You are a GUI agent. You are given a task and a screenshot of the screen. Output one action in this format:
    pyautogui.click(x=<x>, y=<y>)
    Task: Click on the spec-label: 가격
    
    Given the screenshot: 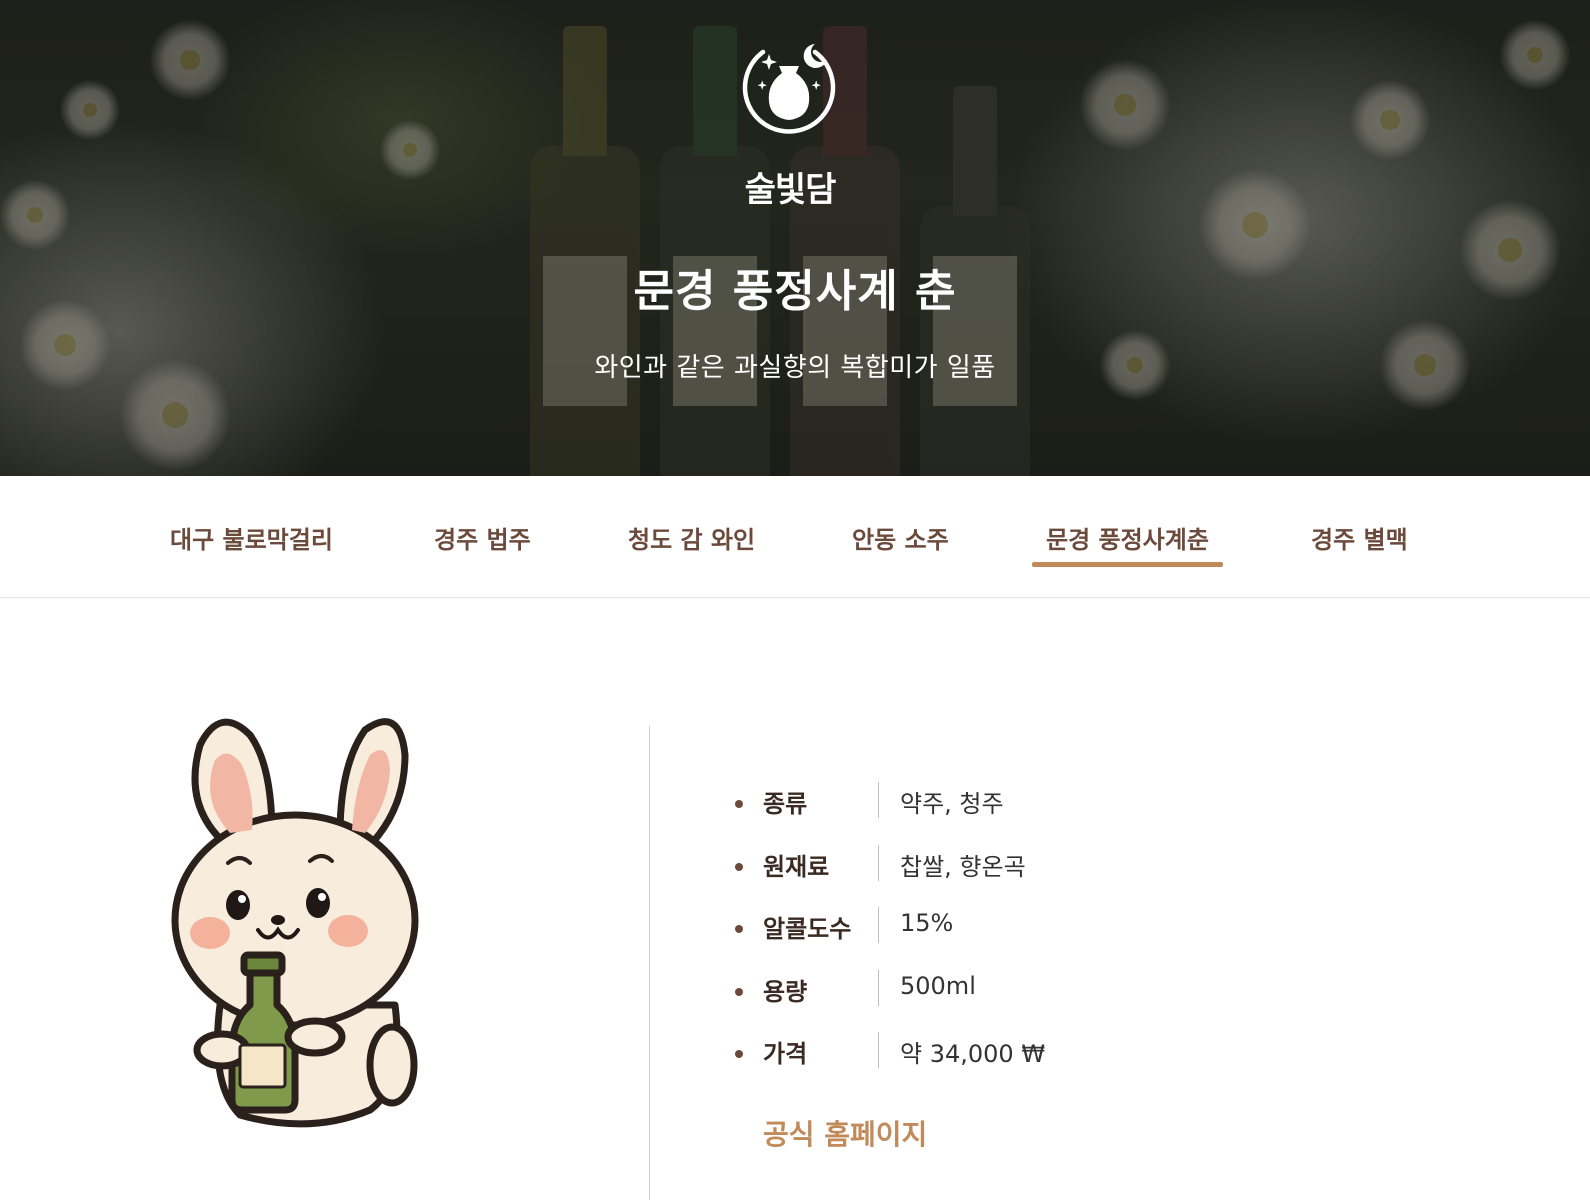 What is the action you would take?
    pyautogui.click(x=785, y=1054)
    